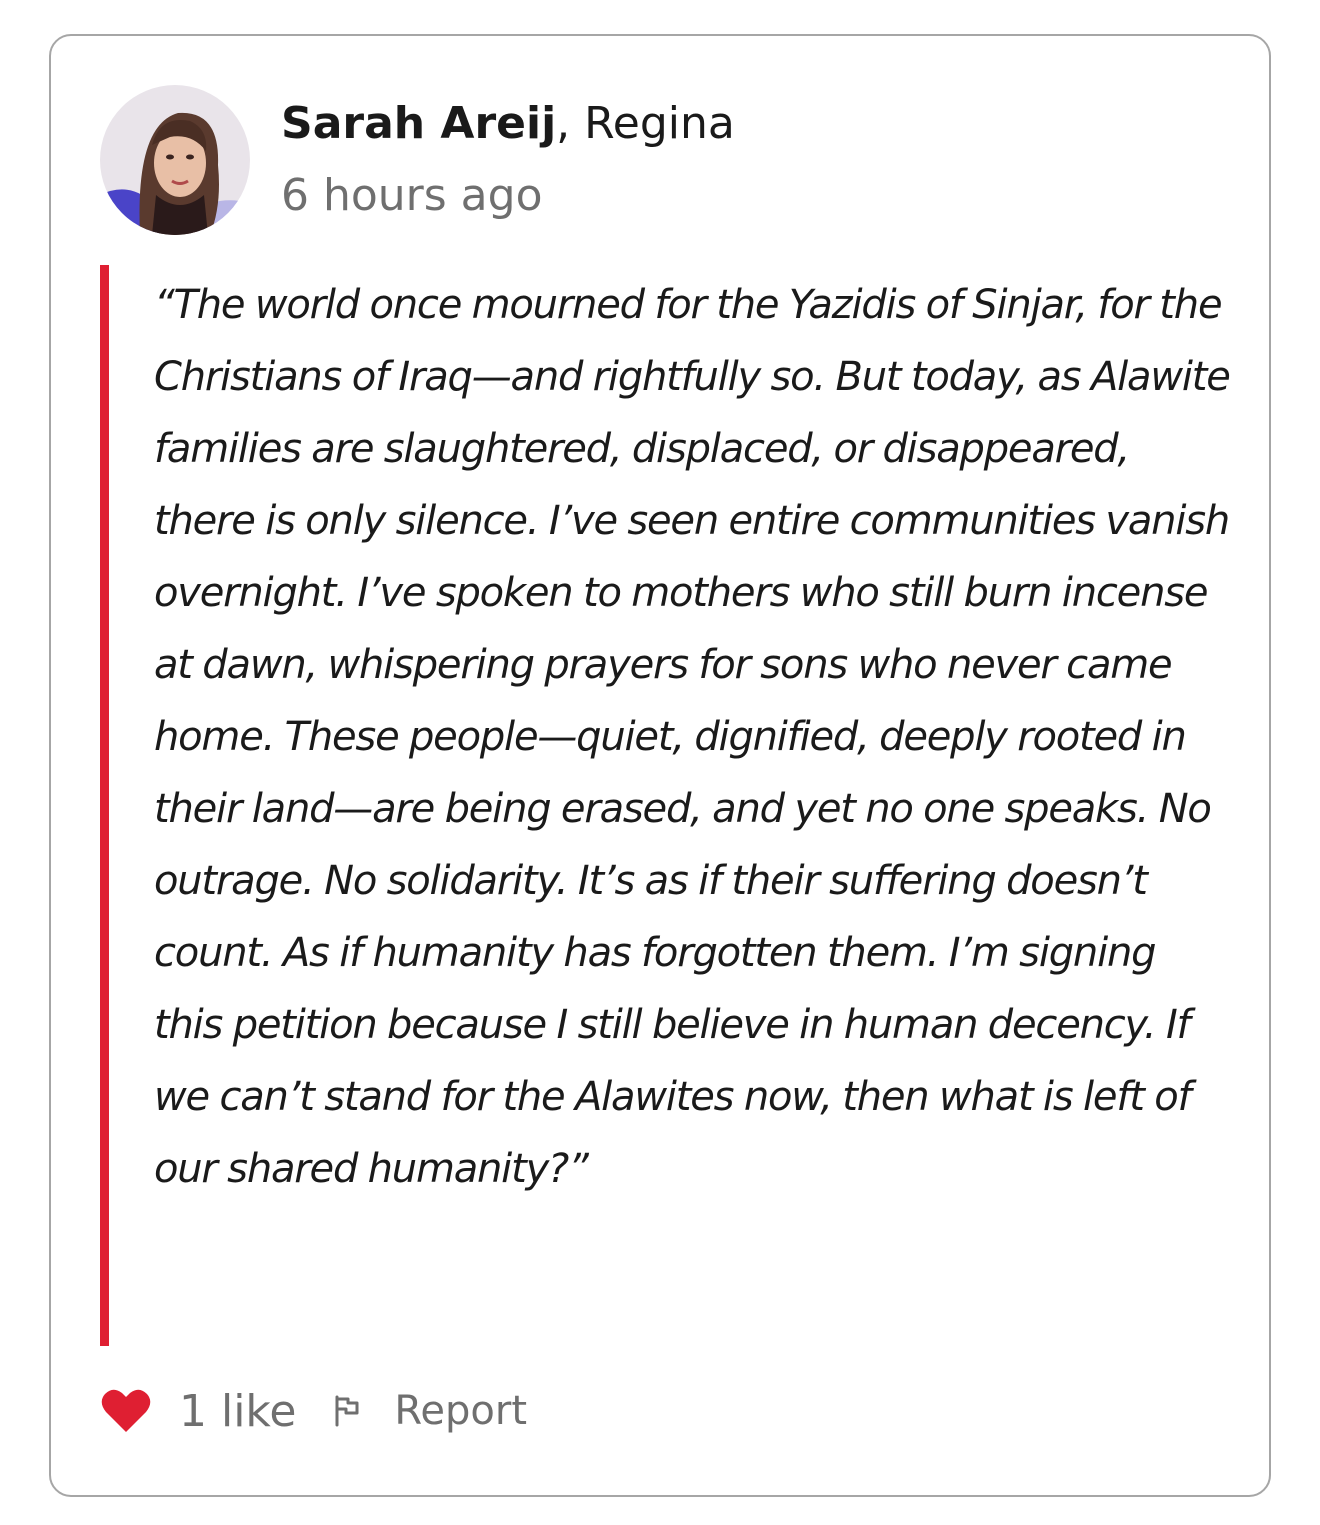 This screenshot has height=1525, width=1320. Describe the element at coordinates (461, 1411) in the screenshot. I see `report-label: Report` at that location.